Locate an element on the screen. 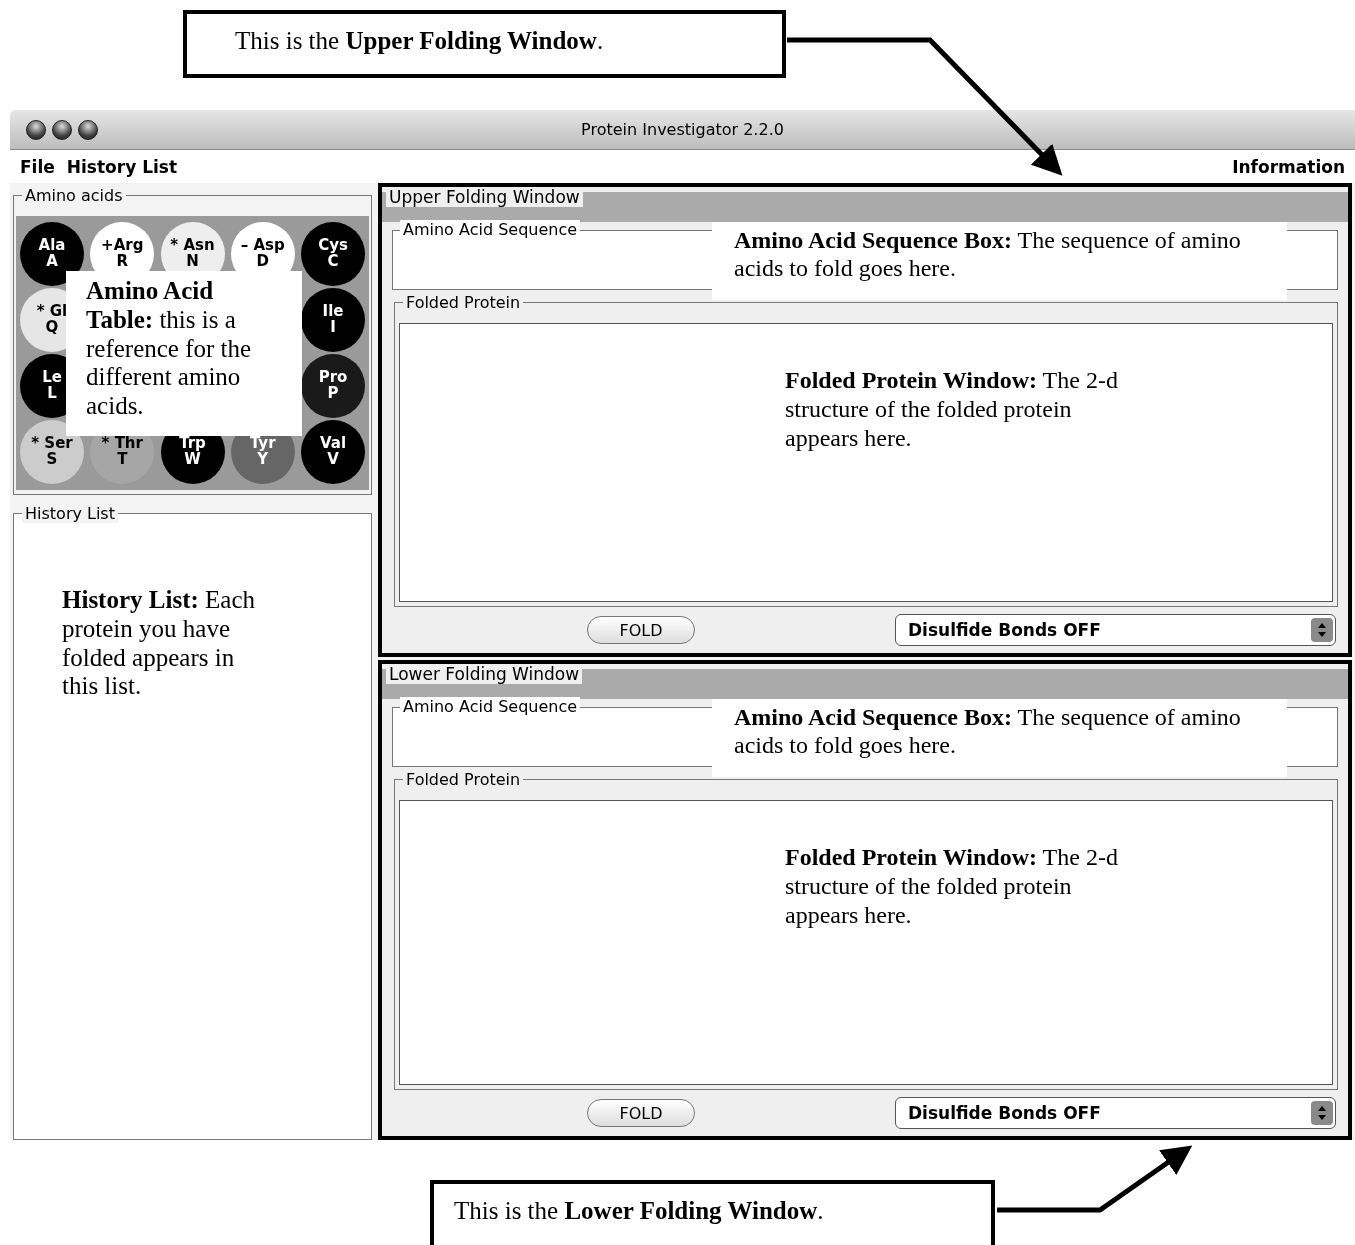  annotation-tooltip: Amino Acid Table: this is a reference for the different amino acids. is located at coordinates (184, 353).